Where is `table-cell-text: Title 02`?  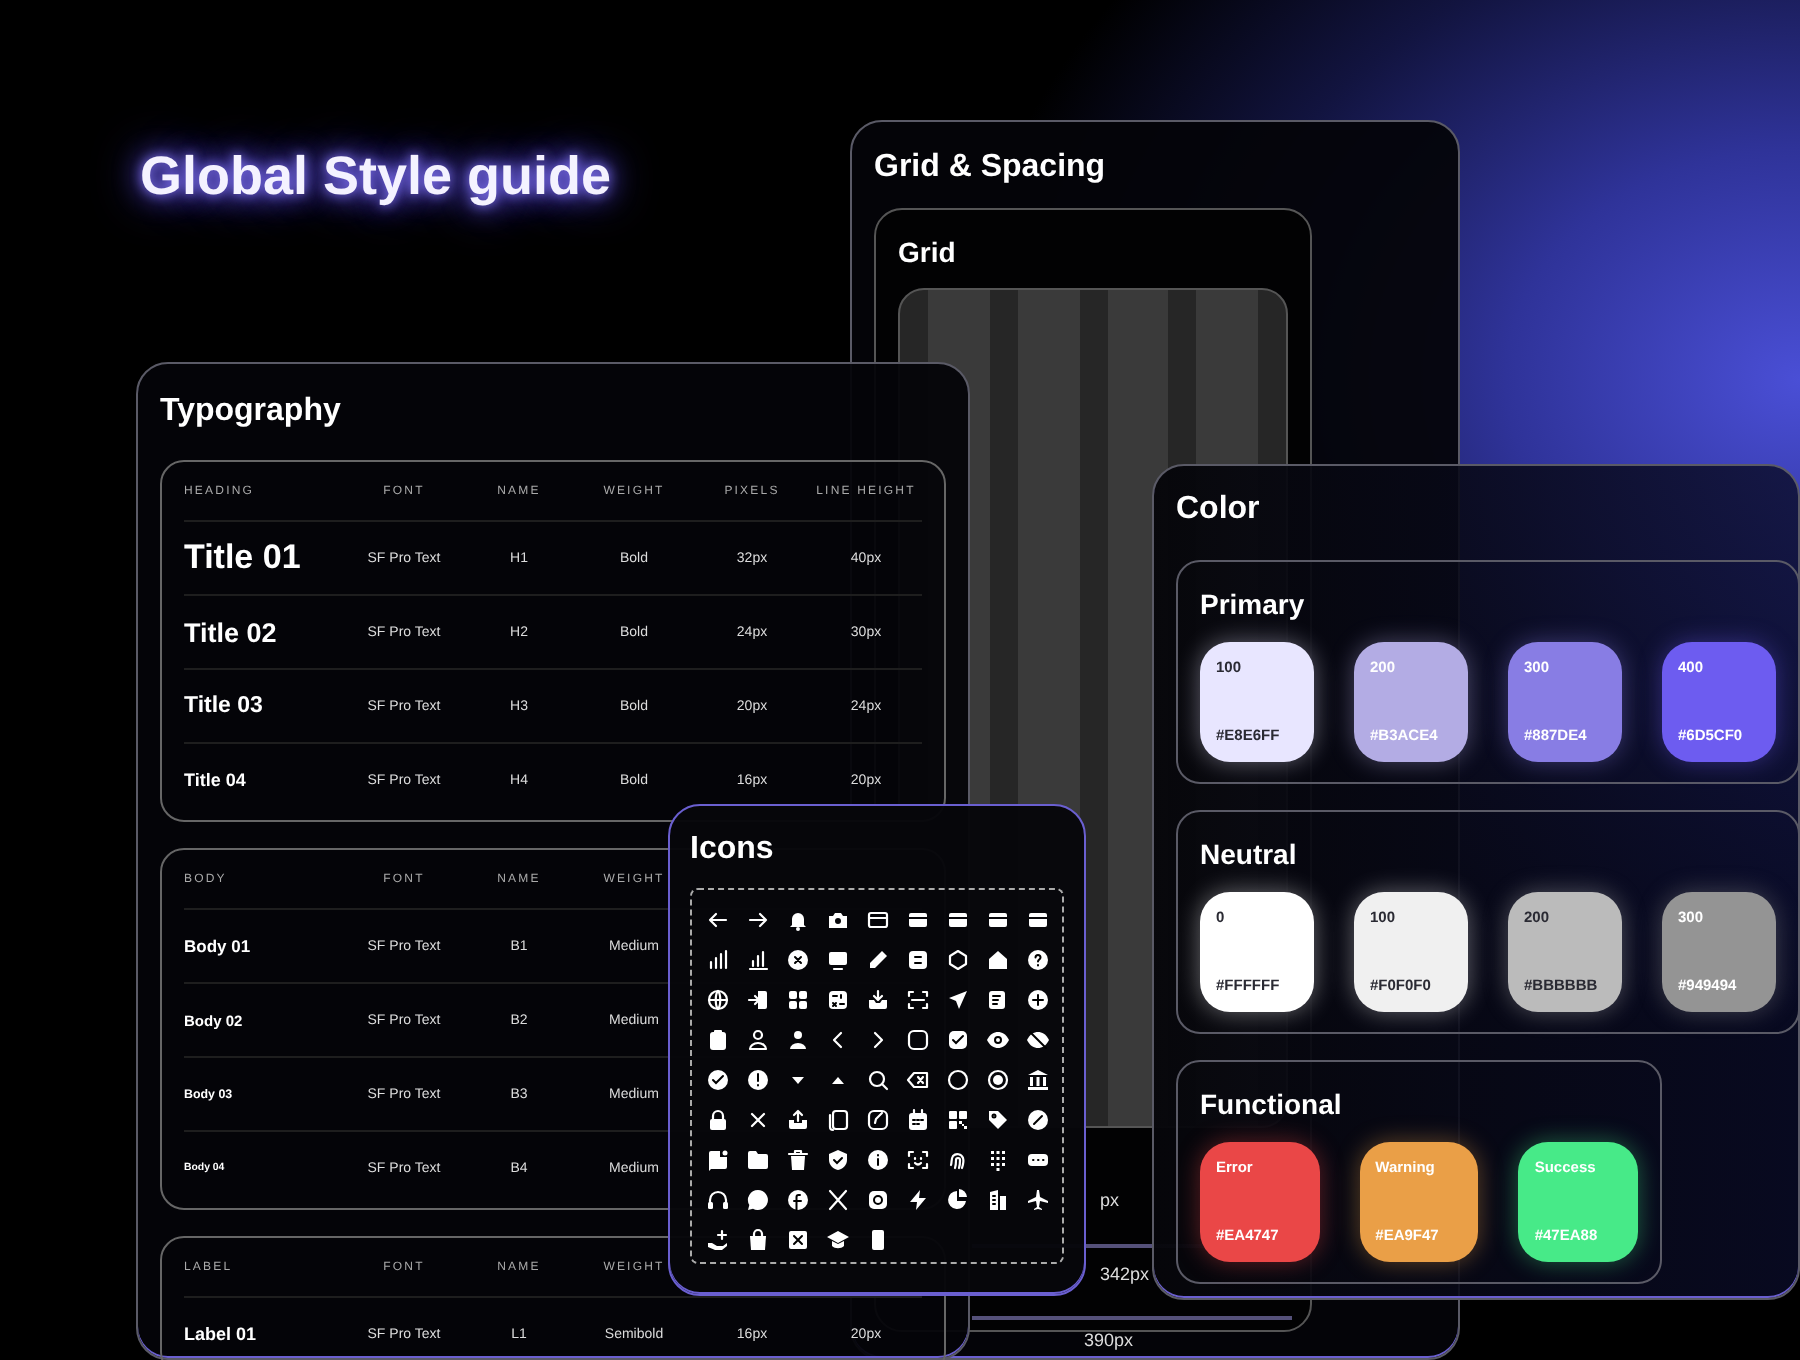 table-cell-text: Title 02 is located at coordinates (231, 632).